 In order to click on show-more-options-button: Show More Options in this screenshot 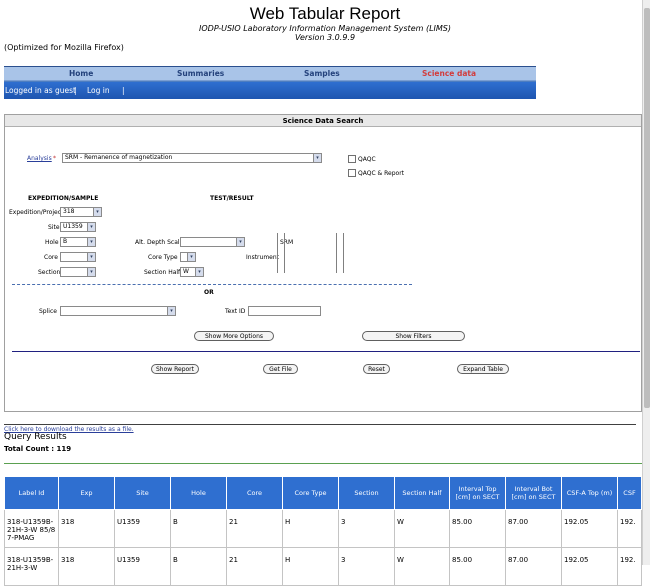, I will do `click(234, 336)`.